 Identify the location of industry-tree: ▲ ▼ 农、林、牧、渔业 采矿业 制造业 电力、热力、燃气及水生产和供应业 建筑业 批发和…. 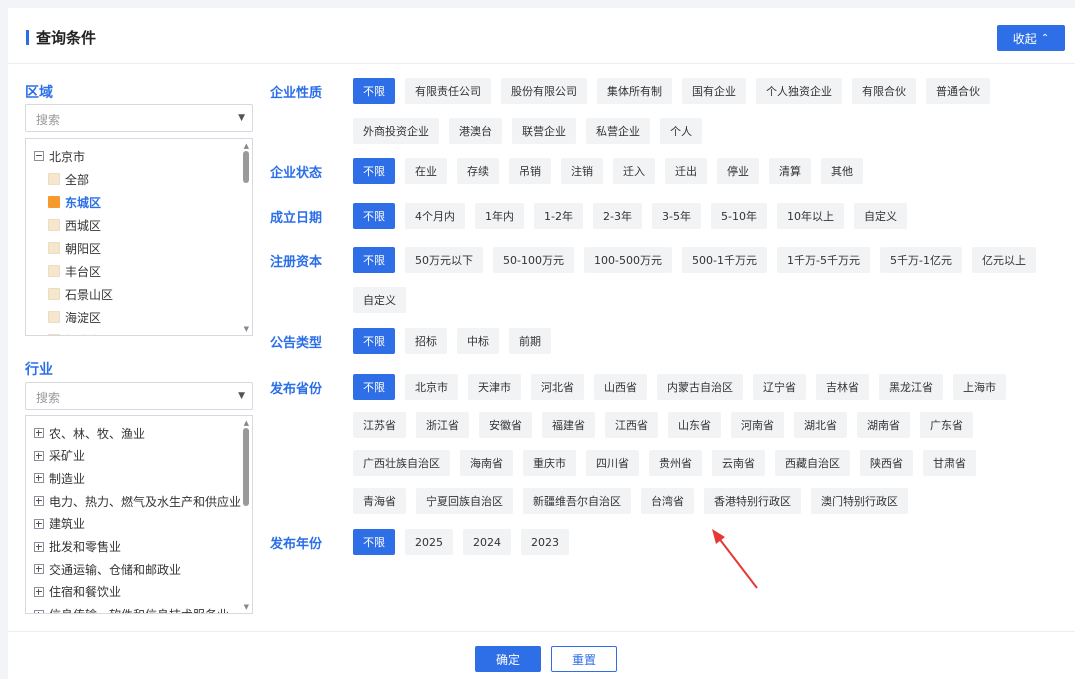
(139, 514).